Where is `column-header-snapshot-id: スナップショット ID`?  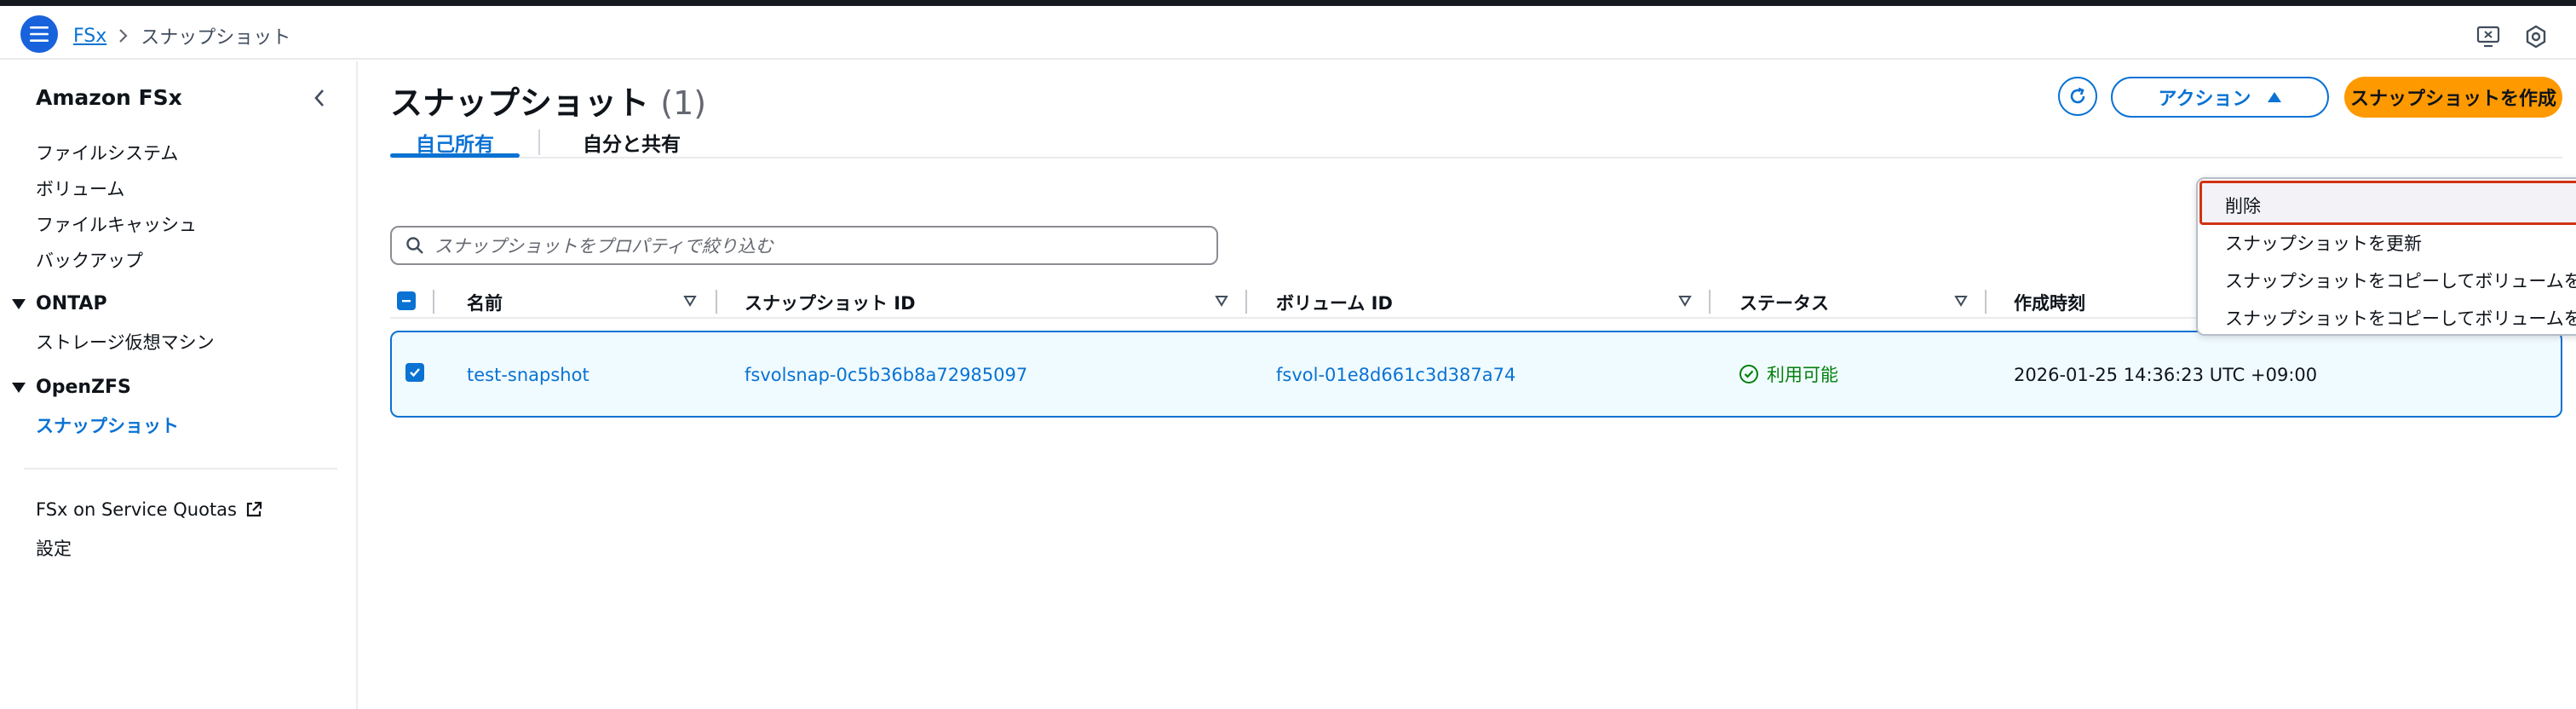 column-header-snapshot-id: スナップショット ID is located at coordinates (831, 302).